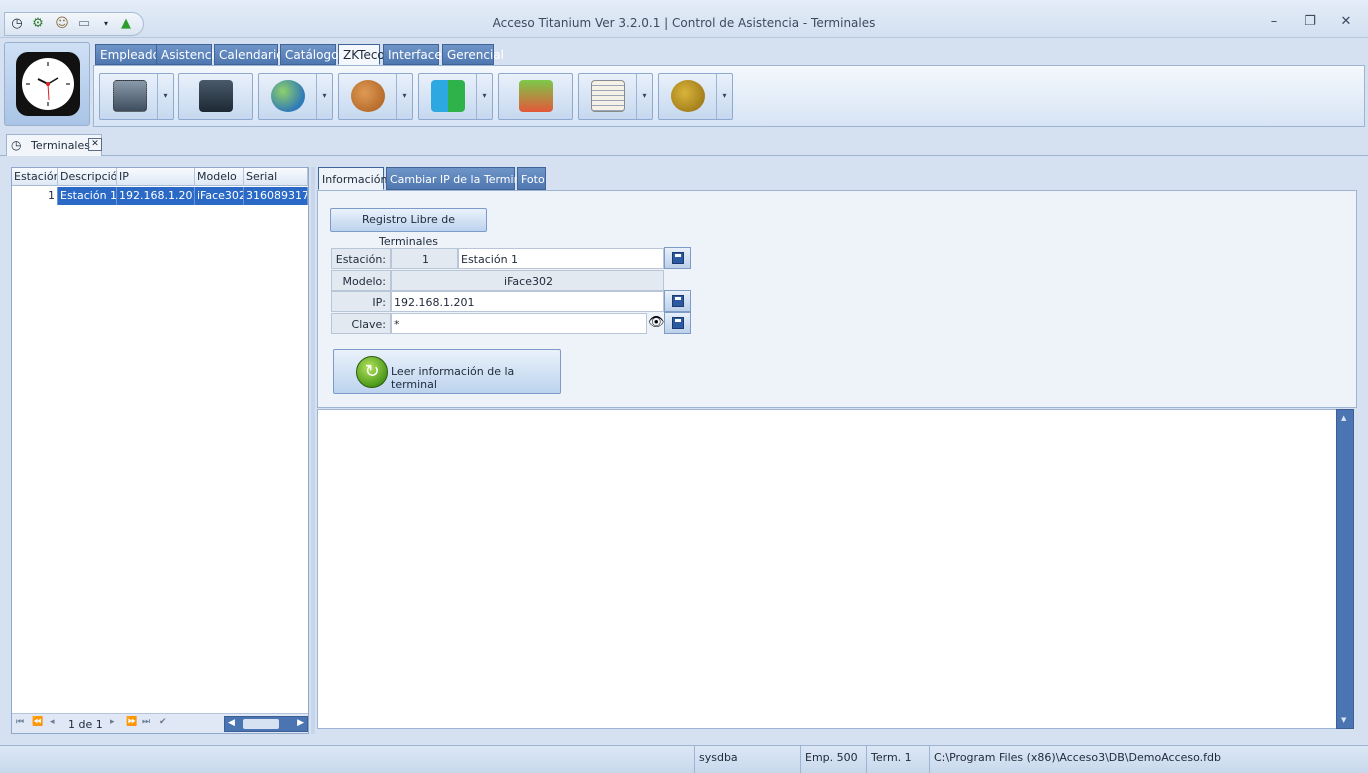 Image resolution: width=1368 pixels, height=773 pixels. What do you see at coordinates (408, 228) in the screenshot?
I see `registro-libre-button: Registro Libre de Terminales` at bounding box center [408, 228].